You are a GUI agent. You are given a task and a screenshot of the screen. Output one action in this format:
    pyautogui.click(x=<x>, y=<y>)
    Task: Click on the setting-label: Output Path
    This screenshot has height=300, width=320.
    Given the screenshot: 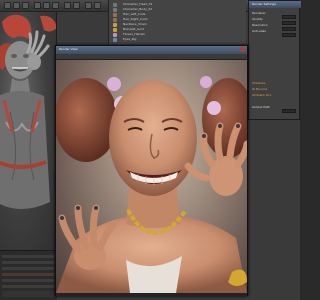 What is the action you would take?
    pyautogui.click(x=261, y=107)
    